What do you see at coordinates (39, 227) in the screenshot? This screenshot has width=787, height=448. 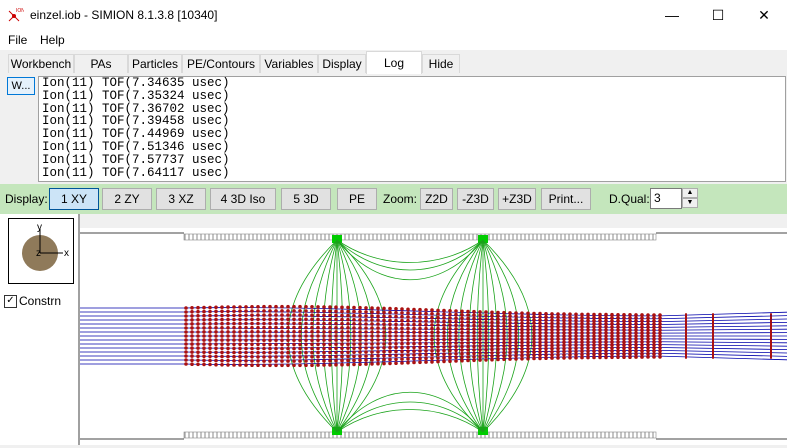 I see `axis-y-label: y` at bounding box center [39, 227].